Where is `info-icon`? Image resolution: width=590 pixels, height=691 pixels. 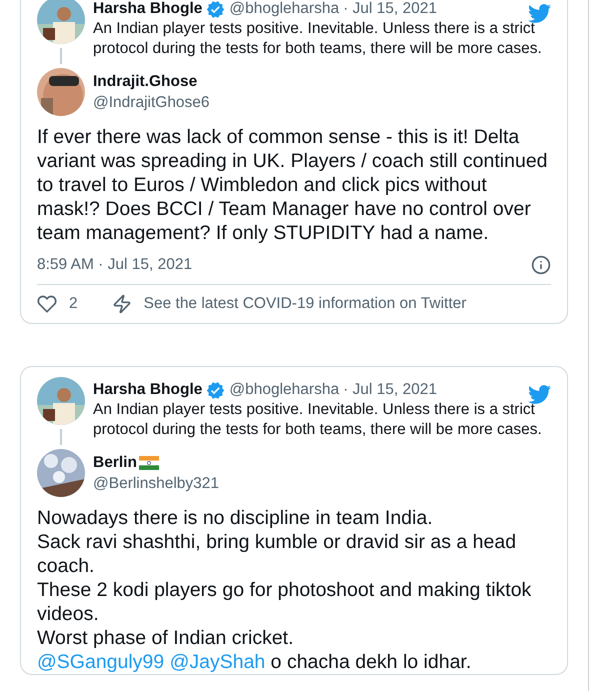 info-icon is located at coordinates (541, 265).